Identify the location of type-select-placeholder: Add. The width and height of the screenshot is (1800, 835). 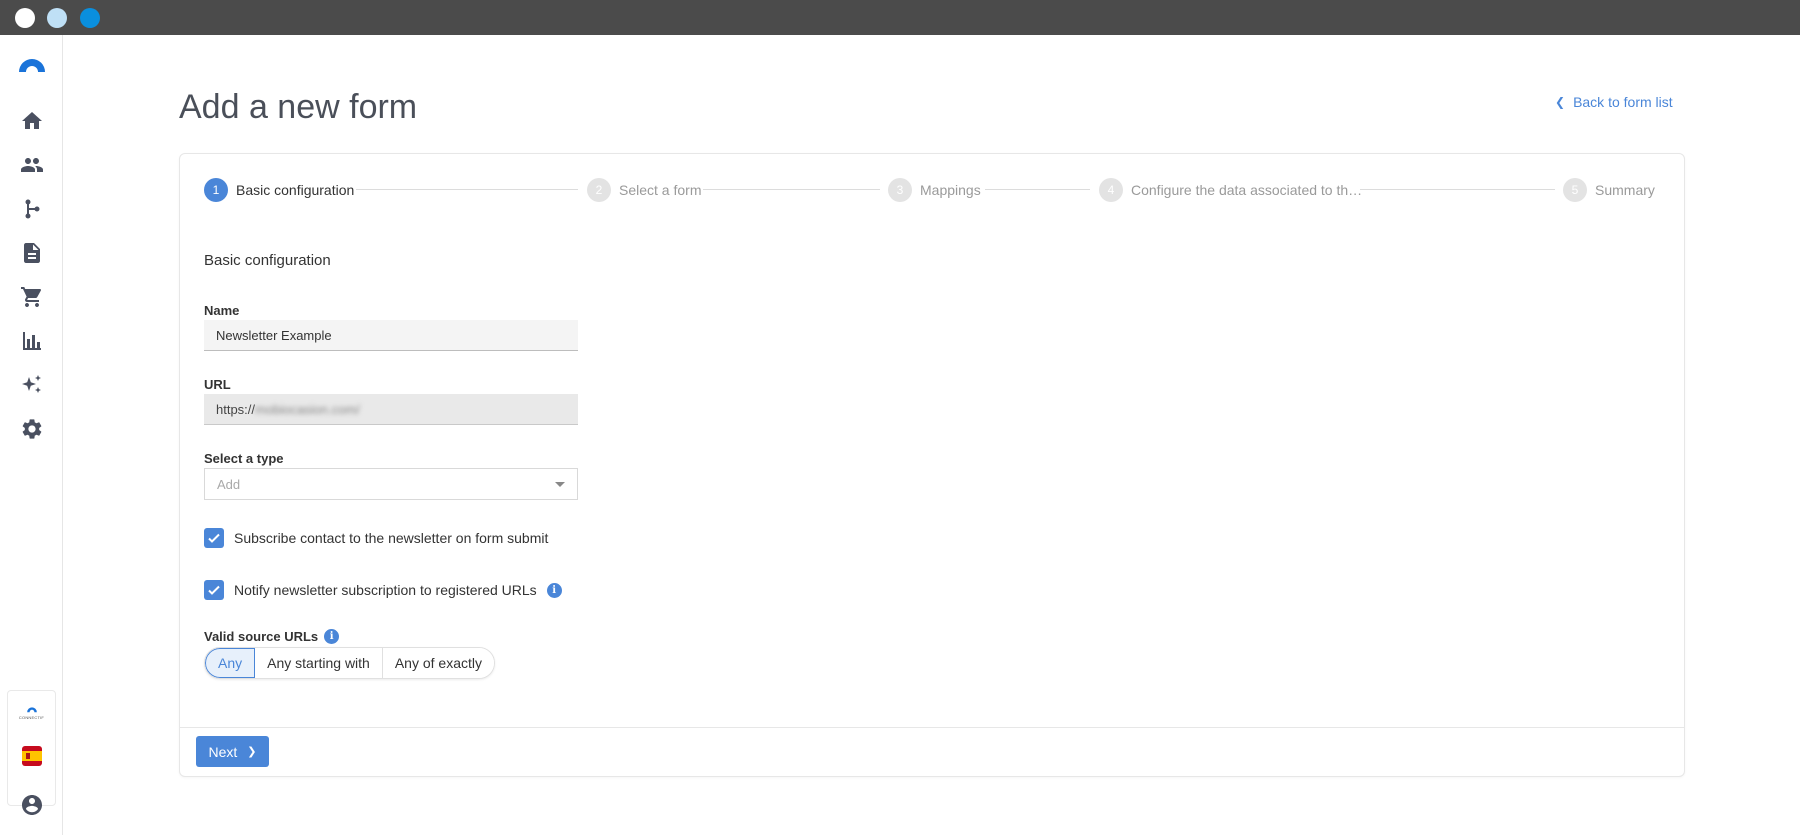
(229, 484).